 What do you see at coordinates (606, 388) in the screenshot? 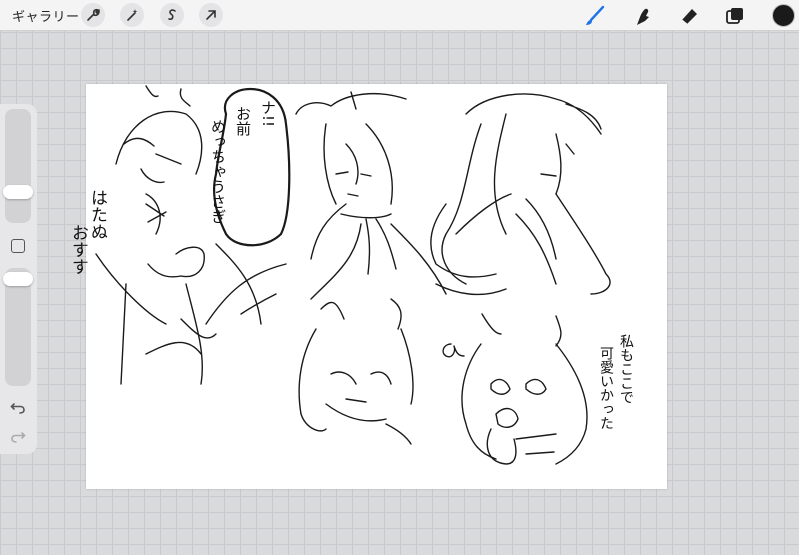
I see `right-text-2: 可愛いかった` at bounding box center [606, 388].